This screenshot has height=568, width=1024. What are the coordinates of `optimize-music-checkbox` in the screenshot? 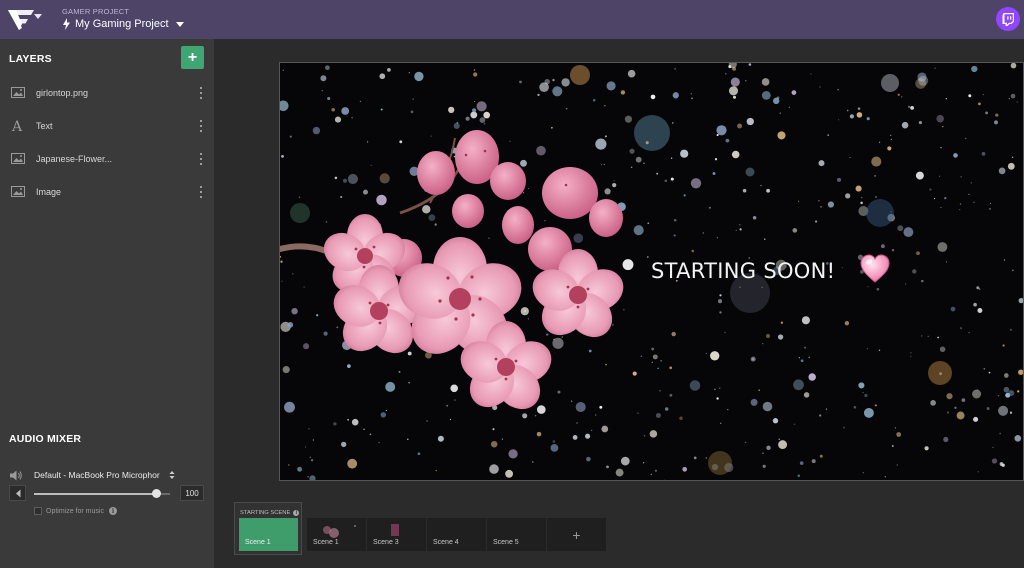 It's located at (38, 511).